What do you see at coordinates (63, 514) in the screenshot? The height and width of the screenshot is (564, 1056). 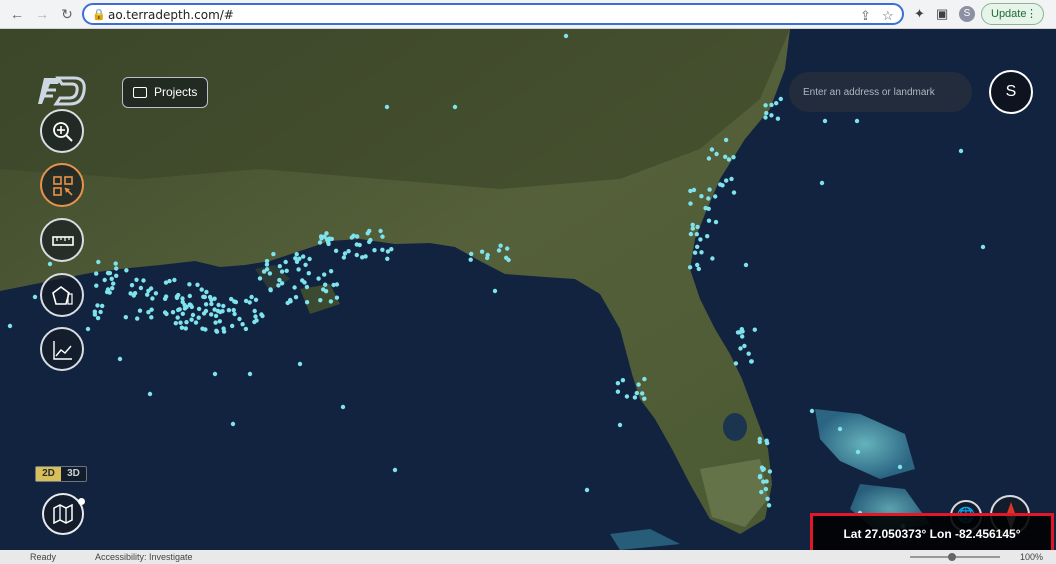 I see `basemap-switcher-button` at bounding box center [63, 514].